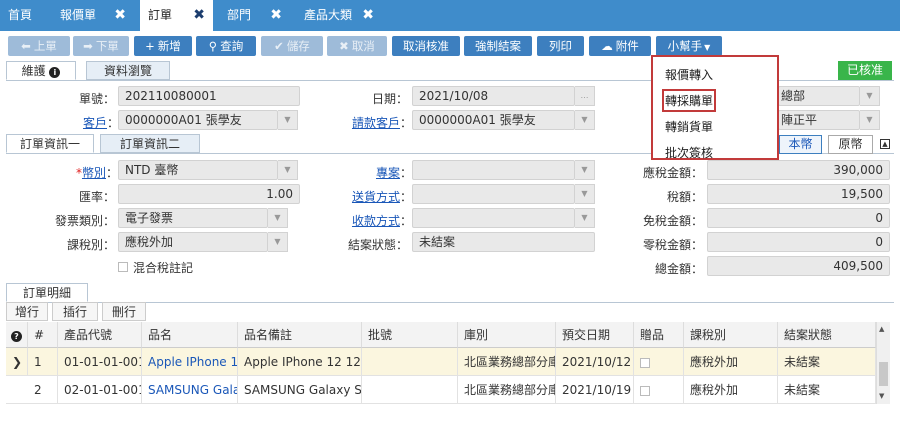 This screenshot has height=422, width=900. Describe the element at coordinates (498, 46) in the screenshot. I see `force-close-button: 強制結案` at that location.